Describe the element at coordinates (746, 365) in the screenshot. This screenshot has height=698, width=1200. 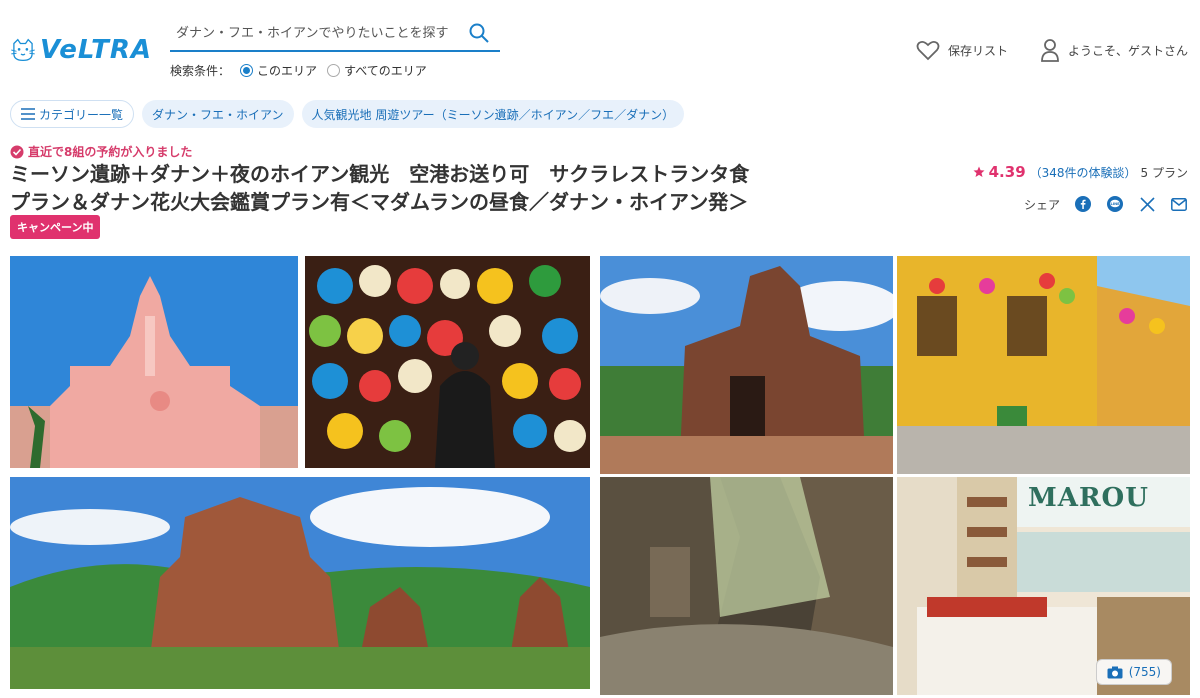
I see `photo-temple-ruin` at that location.